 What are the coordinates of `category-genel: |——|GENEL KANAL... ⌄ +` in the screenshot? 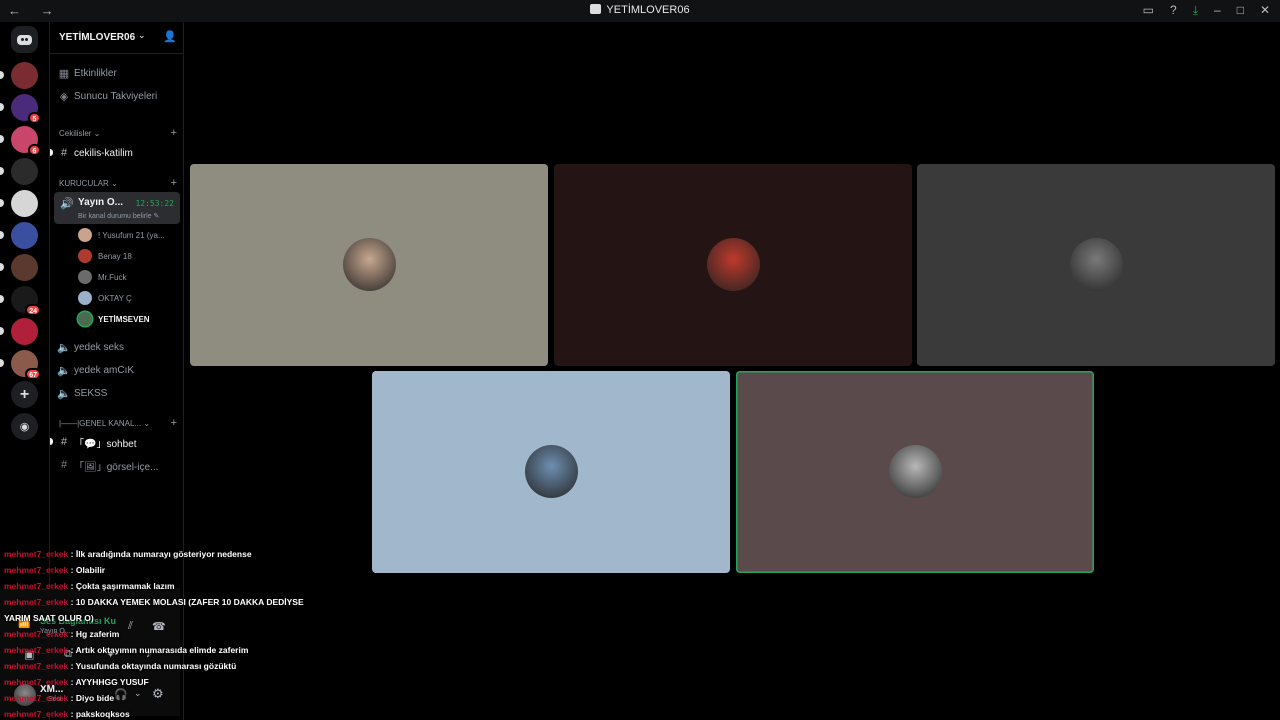 It's located at (118, 423).